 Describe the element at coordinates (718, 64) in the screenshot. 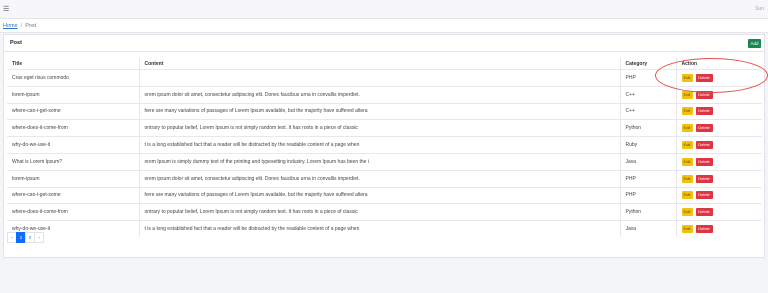

I see `column-header-action: Action` at that location.